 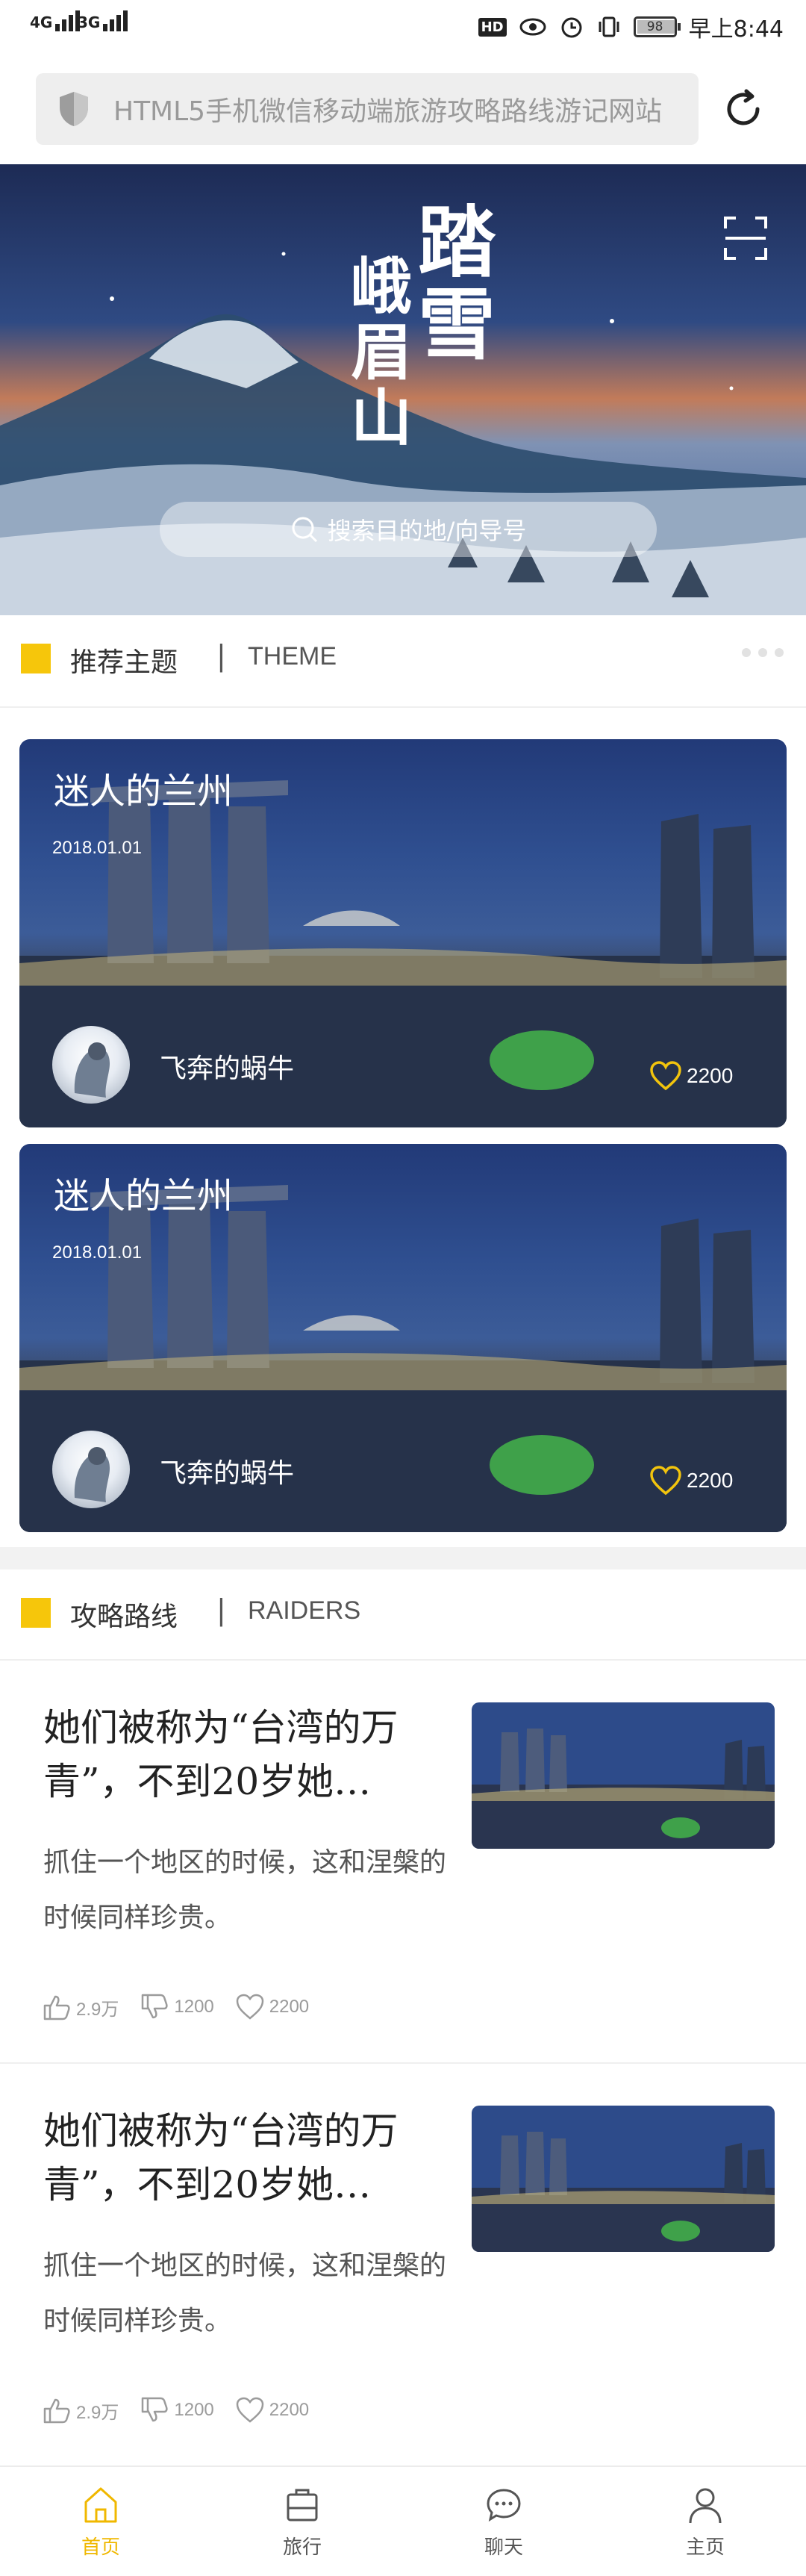 I want to click on raiders-section-header: 攻略路线 | RAIDERS, so click(x=403, y=1612).